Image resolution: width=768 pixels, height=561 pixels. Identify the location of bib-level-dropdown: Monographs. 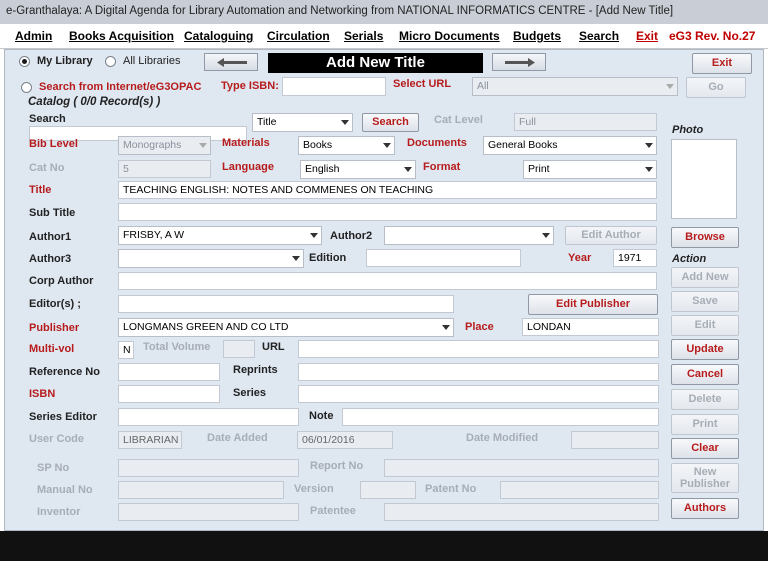
(164, 145).